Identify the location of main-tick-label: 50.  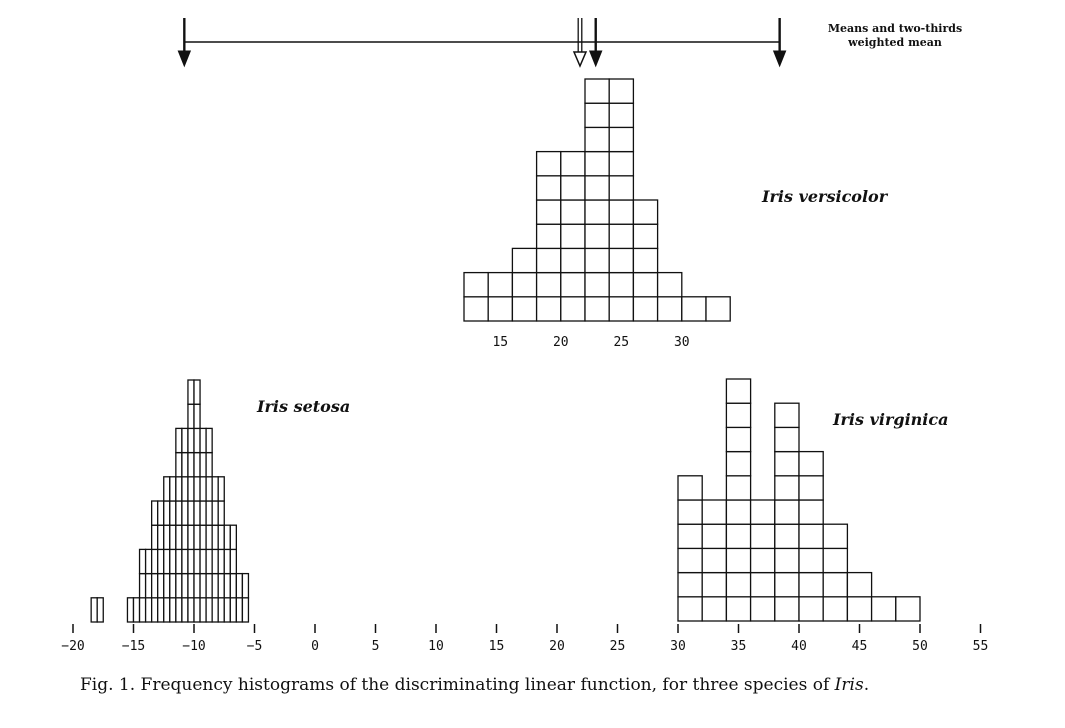
(920, 646).